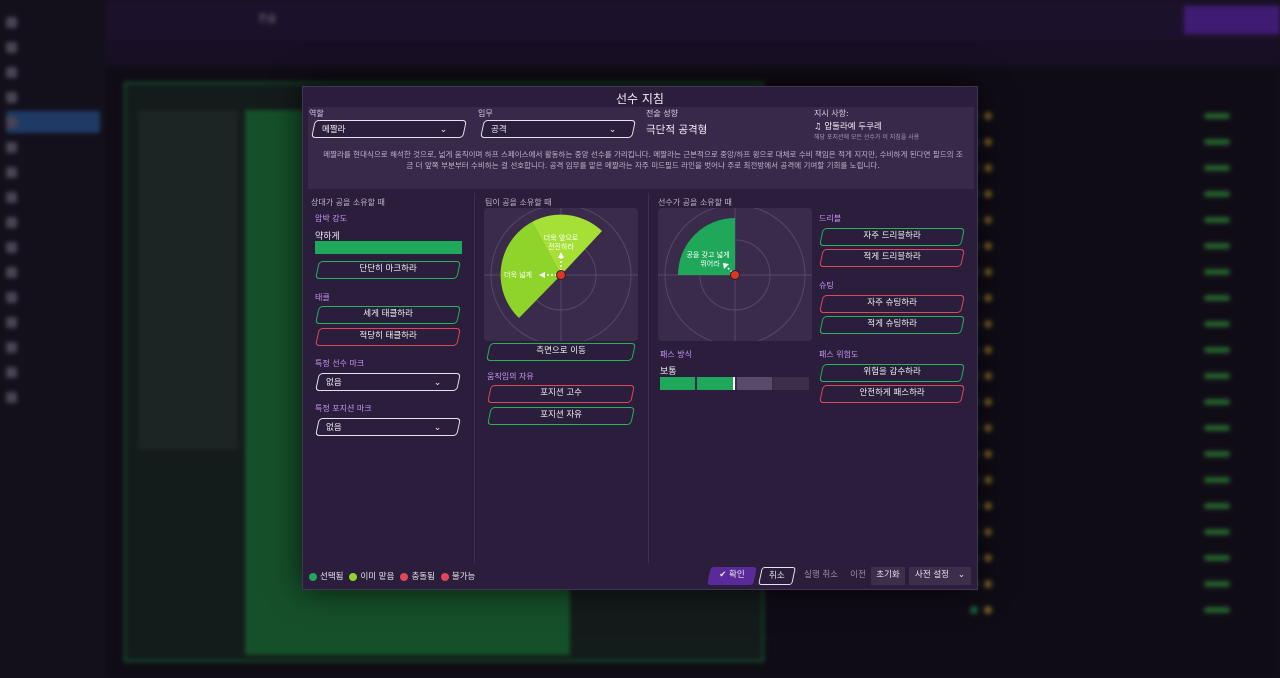  Describe the element at coordinates (821, 576) in the screenshot. I see `undo-button: 실행 취소` at that location.